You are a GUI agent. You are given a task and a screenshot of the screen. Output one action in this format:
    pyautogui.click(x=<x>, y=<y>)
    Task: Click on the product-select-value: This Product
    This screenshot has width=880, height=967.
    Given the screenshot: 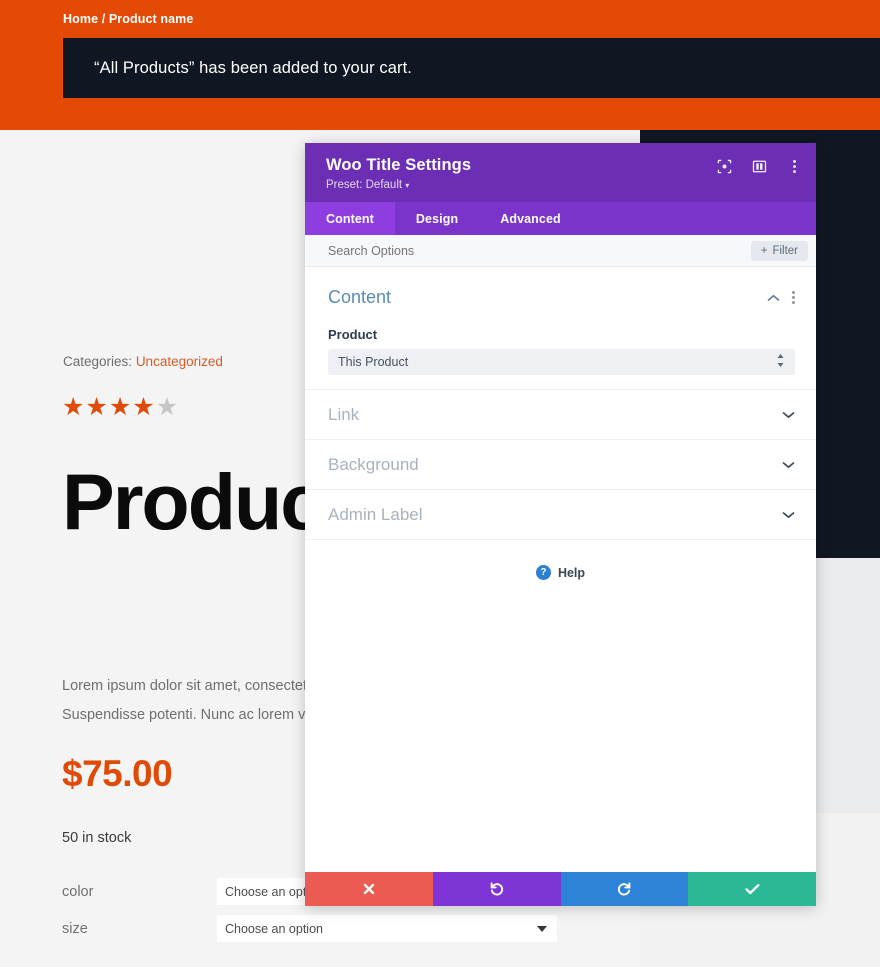 What is the action you would take?
    pyautogui.click(x=373, y=362)
    